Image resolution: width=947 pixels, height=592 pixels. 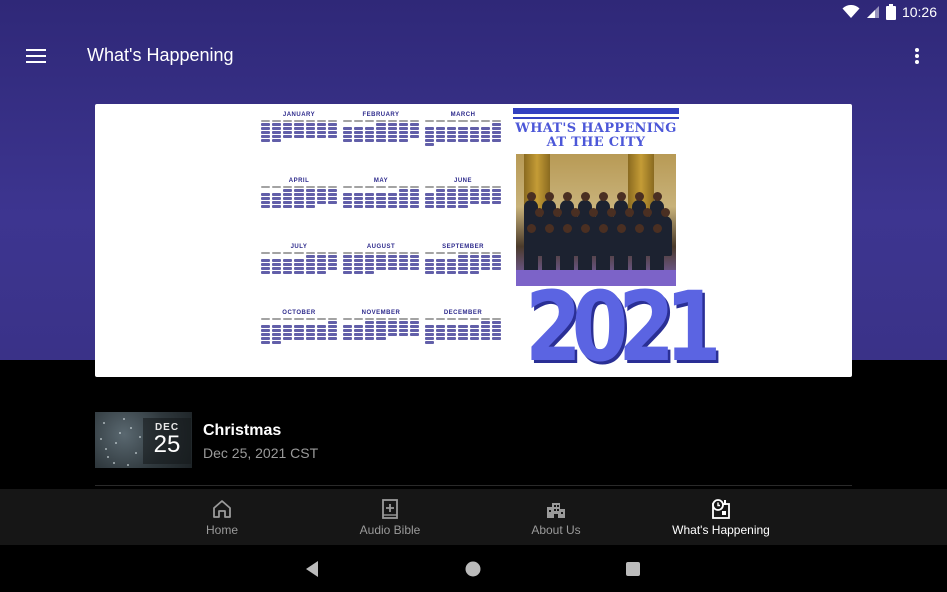 I want to click on nav-label-home: Home, so click(x=221, y=530).